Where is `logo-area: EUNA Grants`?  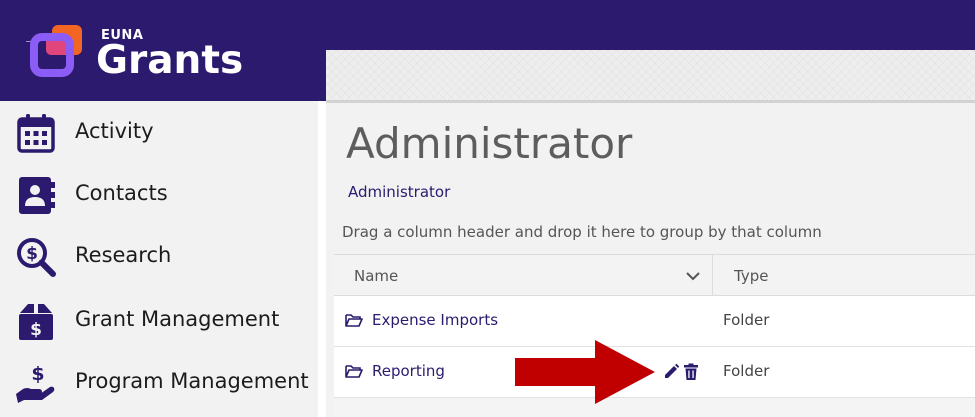
logo-area: EUNA Grants is located at coordinates (163, 50).